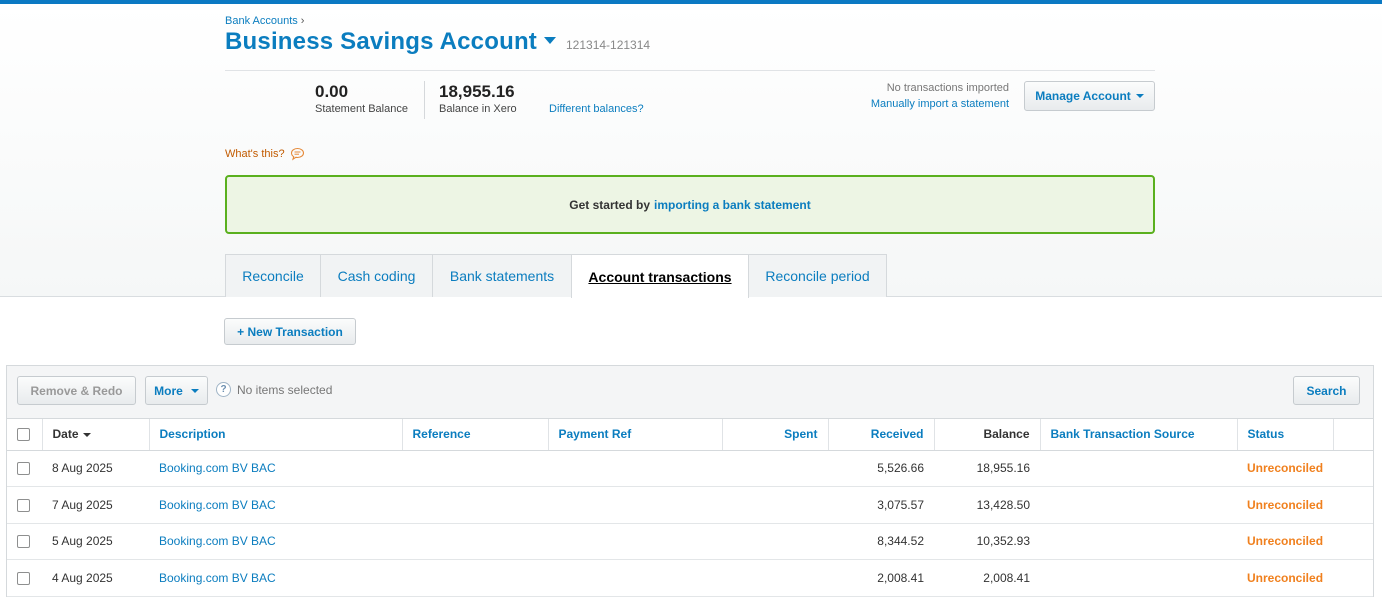 The height and width of the screenshot is (603, 1382). I want to click on column-status: Status, so click(1285, 435).